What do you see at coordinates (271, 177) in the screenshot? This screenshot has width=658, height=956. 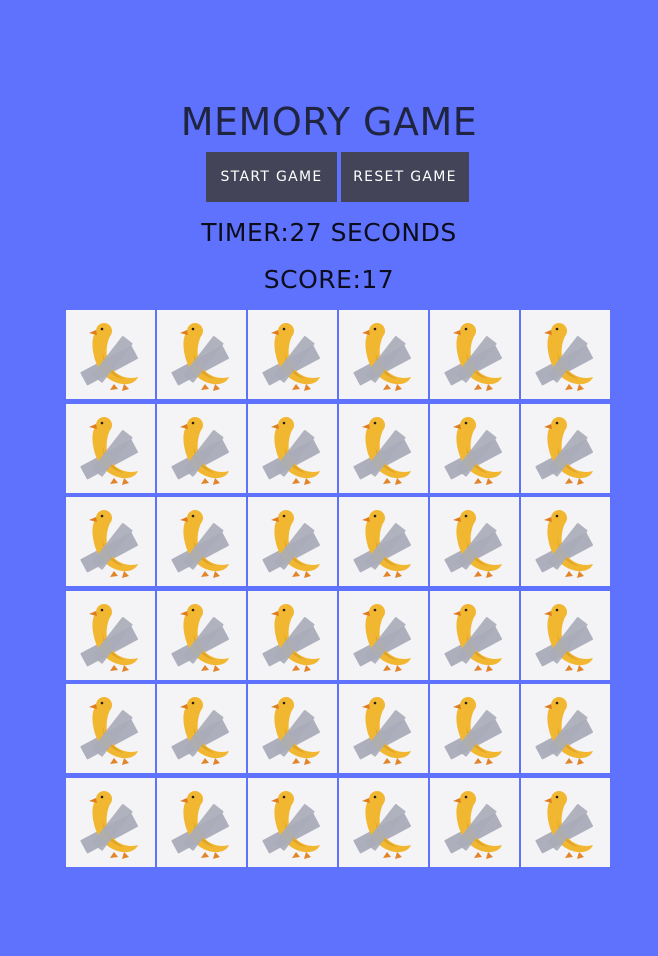 I see `start-game-button: START GAME` at bounding box center [271, 177].